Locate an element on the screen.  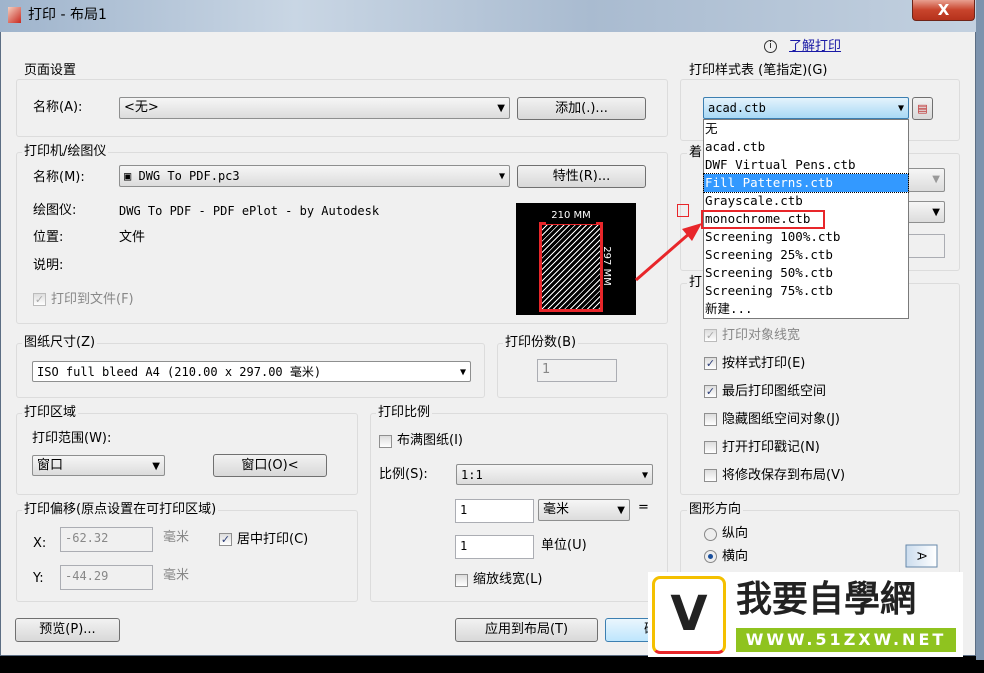
style-table-option: Screening 25%.ctb is located at coordinates (806, 255).